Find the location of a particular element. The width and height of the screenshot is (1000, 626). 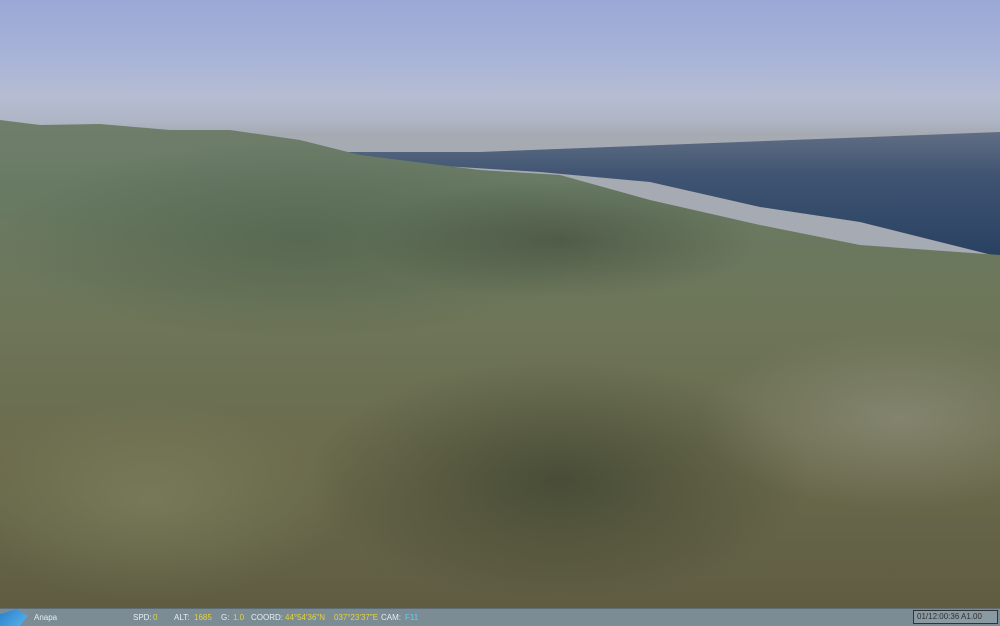

speed-value: 0 is located at coordinates (155, 617).